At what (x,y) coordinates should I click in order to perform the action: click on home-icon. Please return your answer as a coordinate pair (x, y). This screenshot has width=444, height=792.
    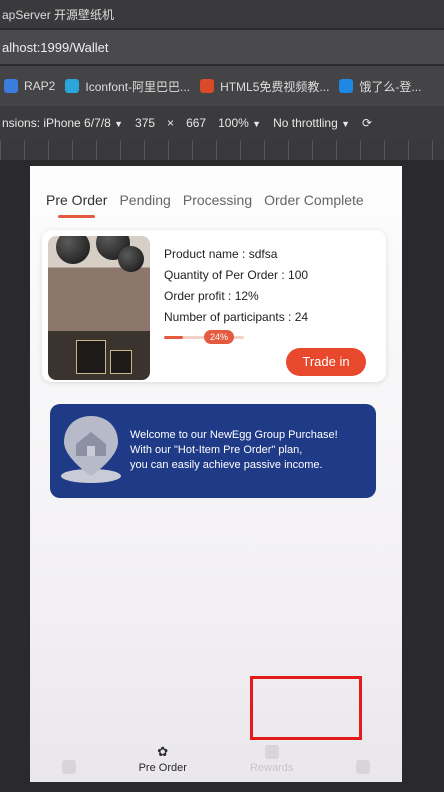
    Looking at the image, I should click on (68, 767).